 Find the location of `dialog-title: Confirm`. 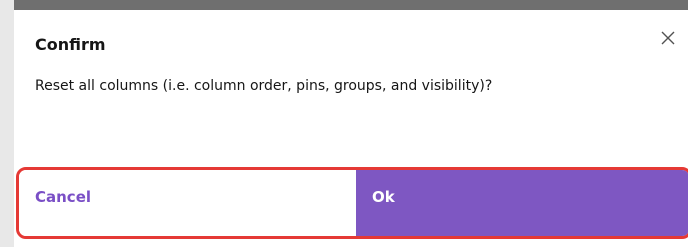

dialog-title: Confirm is located at coordinates (70, 44).